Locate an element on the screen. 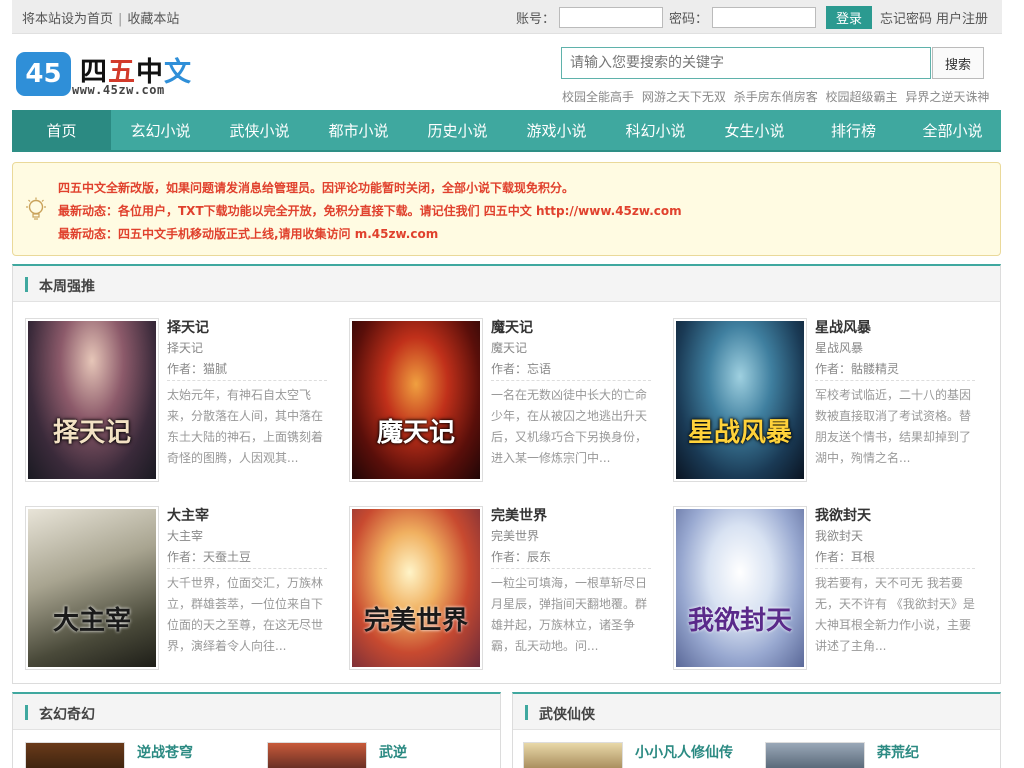  category-panel-wuxia: 武侠仙侠 小小凡人修仙传 莽荒纪 is located at coordinates (756, 730).